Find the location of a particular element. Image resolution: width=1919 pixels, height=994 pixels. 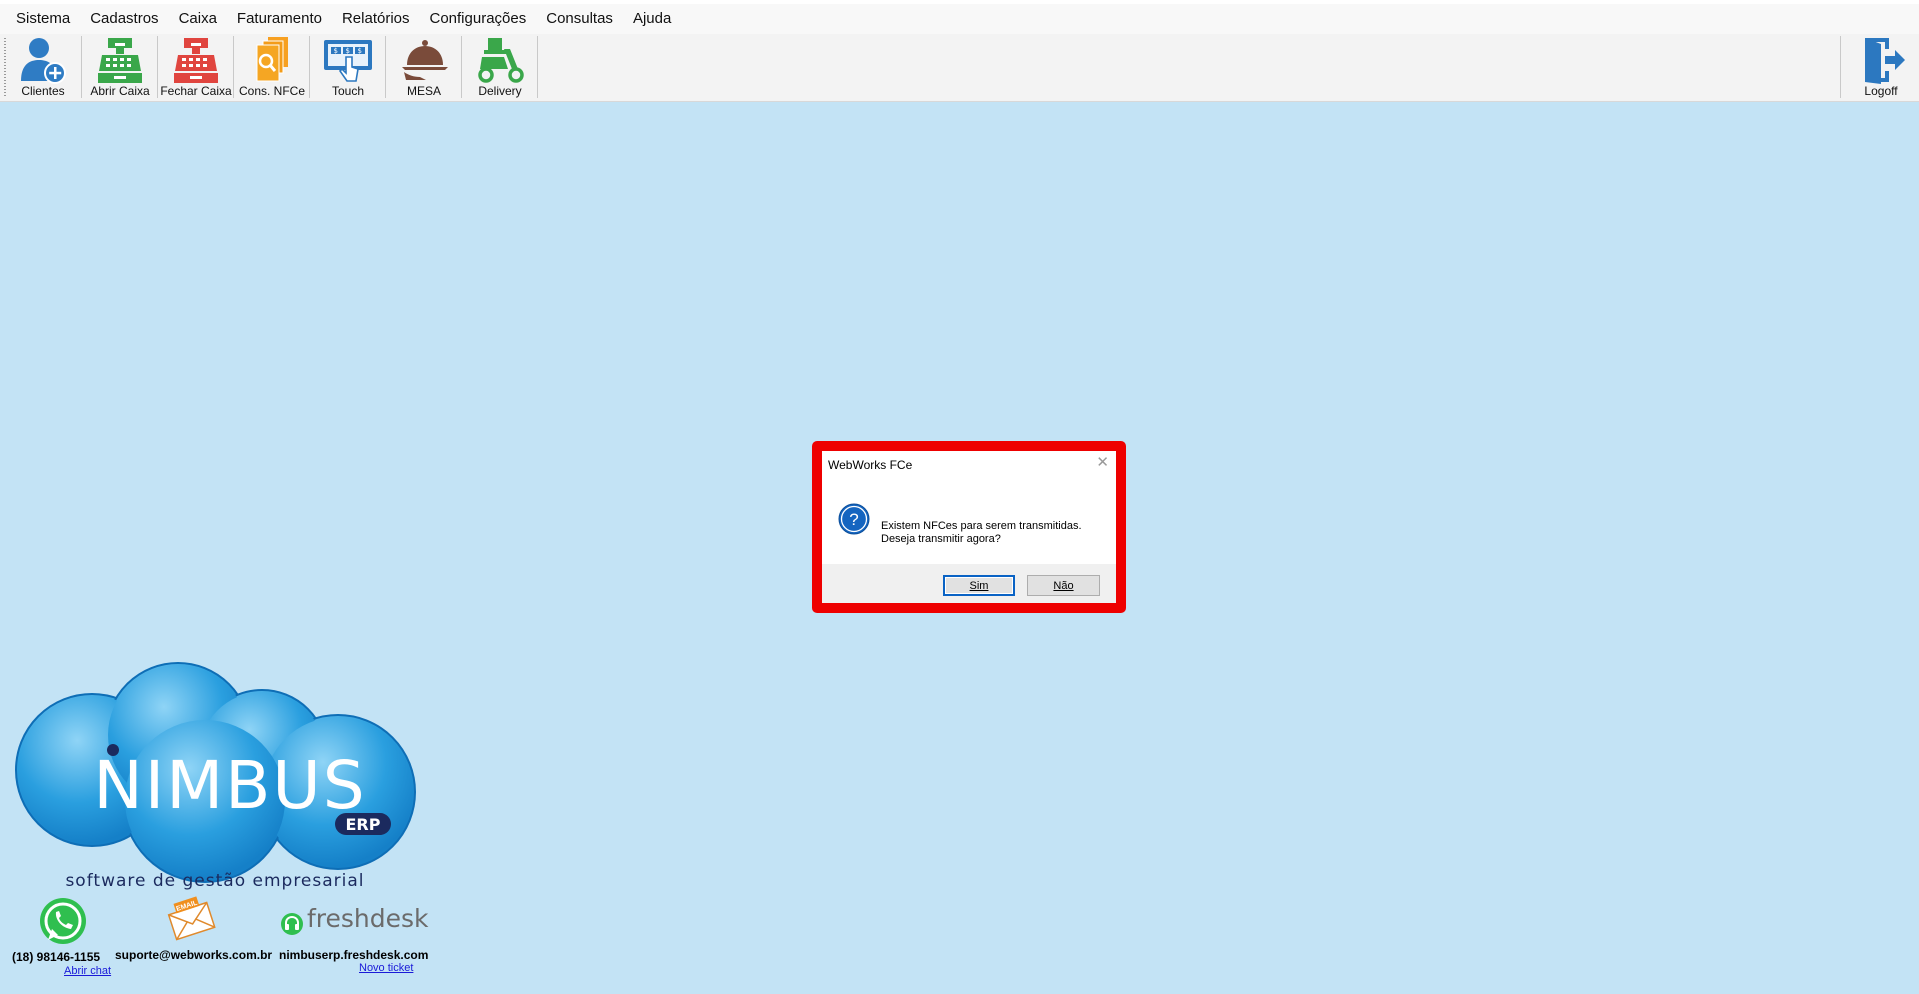

nfce-search-icon is located at coordinates (272, 59).